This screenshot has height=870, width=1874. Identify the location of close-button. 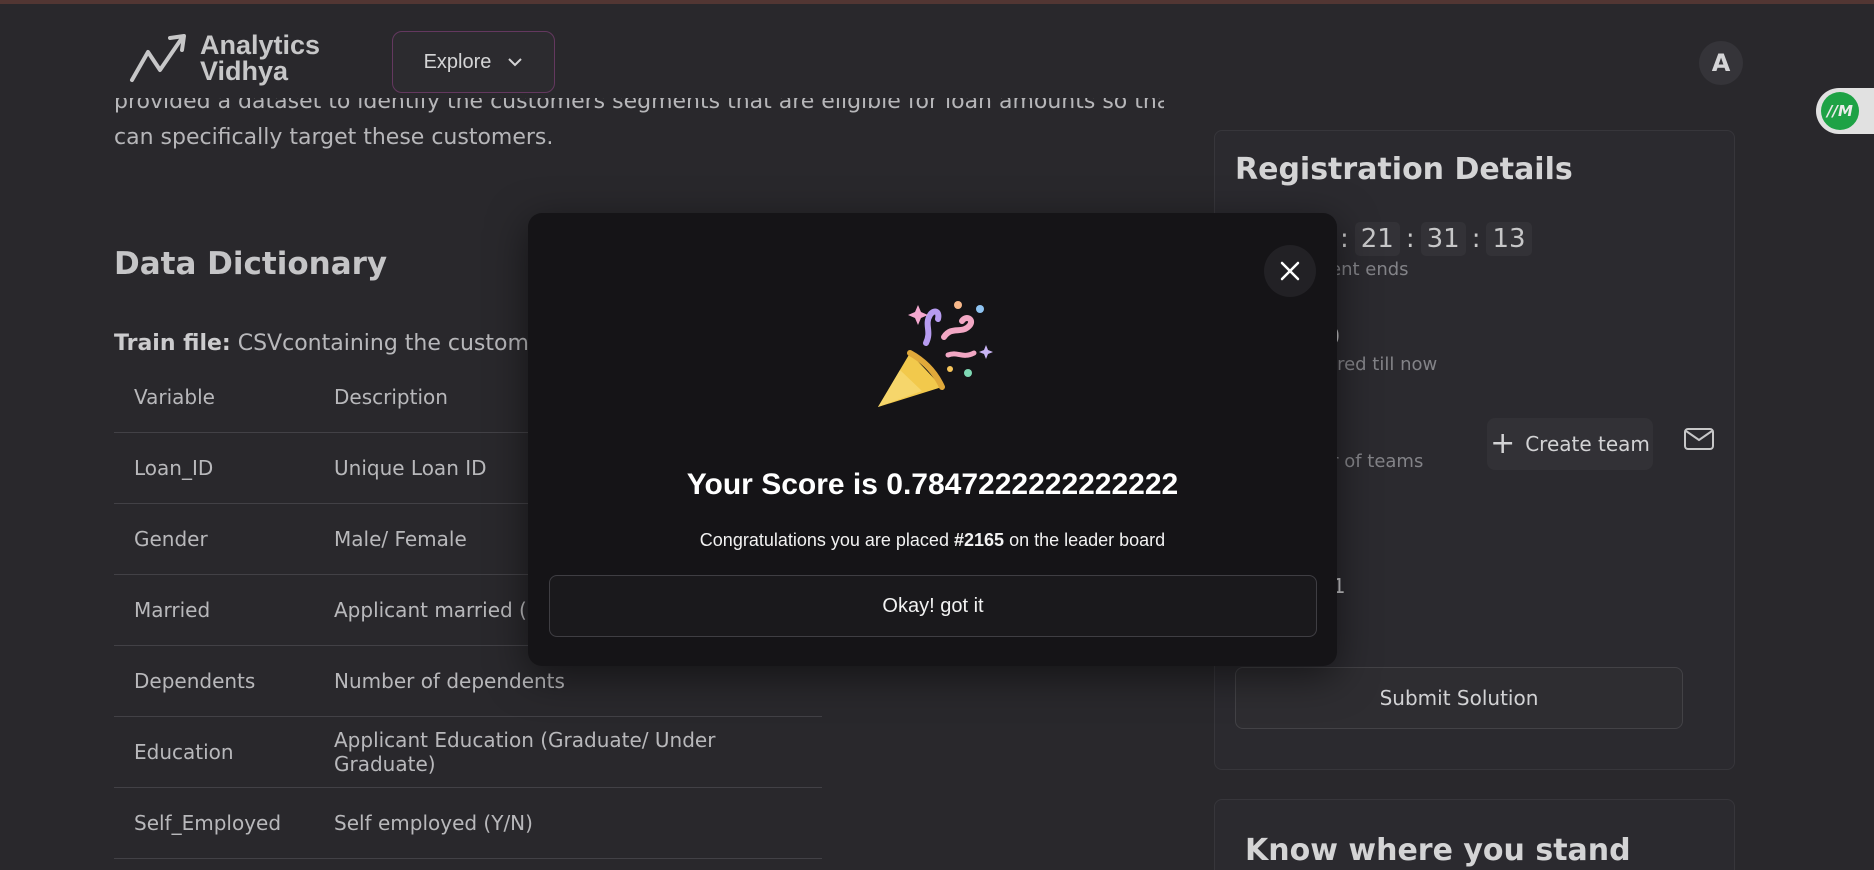
(1290, 271).